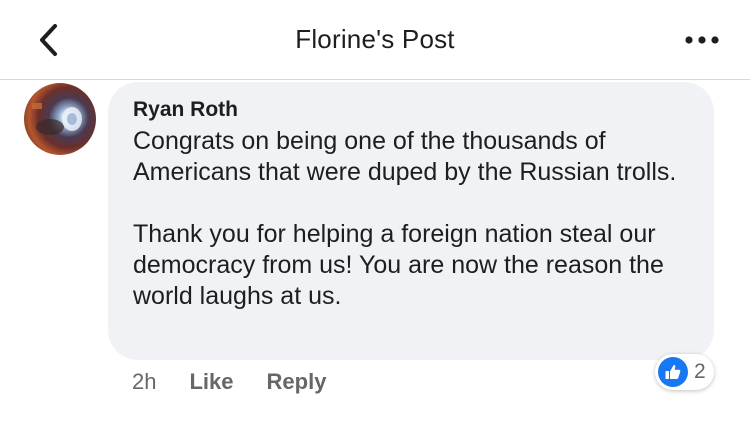 Image resolution: width=750 pixels, height=421 pixels. Describe the element at coordinates (245, 382) in the screenshot. I see `comment-actions: 2h Like Reply` at that location.